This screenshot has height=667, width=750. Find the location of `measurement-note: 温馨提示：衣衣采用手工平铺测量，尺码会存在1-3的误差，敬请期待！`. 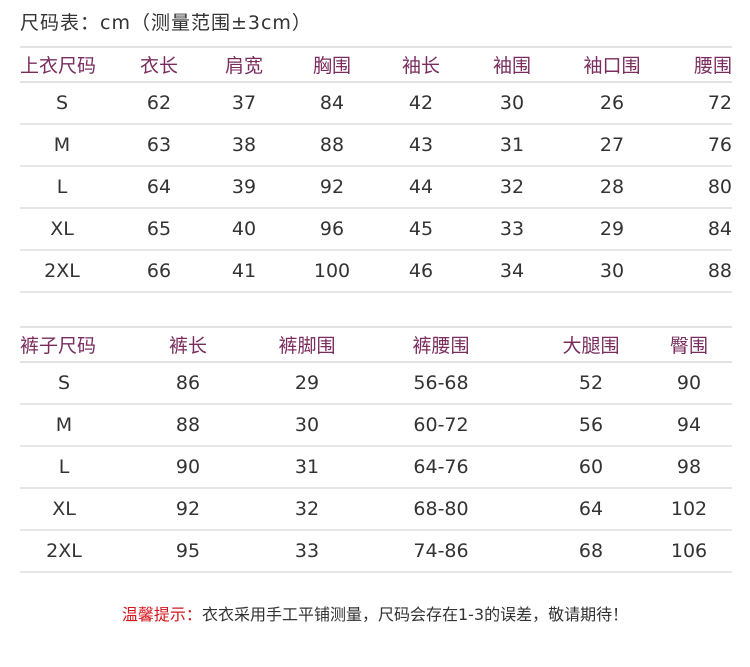

measurement-note: 温馨提示：衣衣采用手工平铺测量，尺码会存在1-3的误差，敬请期待！ is located at coordinates (375, 613).